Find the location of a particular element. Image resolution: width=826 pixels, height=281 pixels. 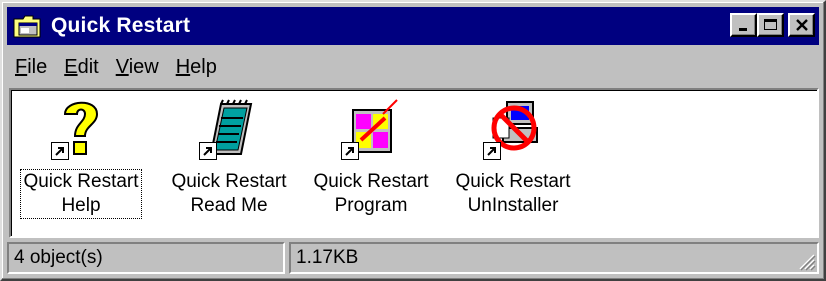

file-item-label: Quick Restart Read Me is located at coordinates (229, 193).